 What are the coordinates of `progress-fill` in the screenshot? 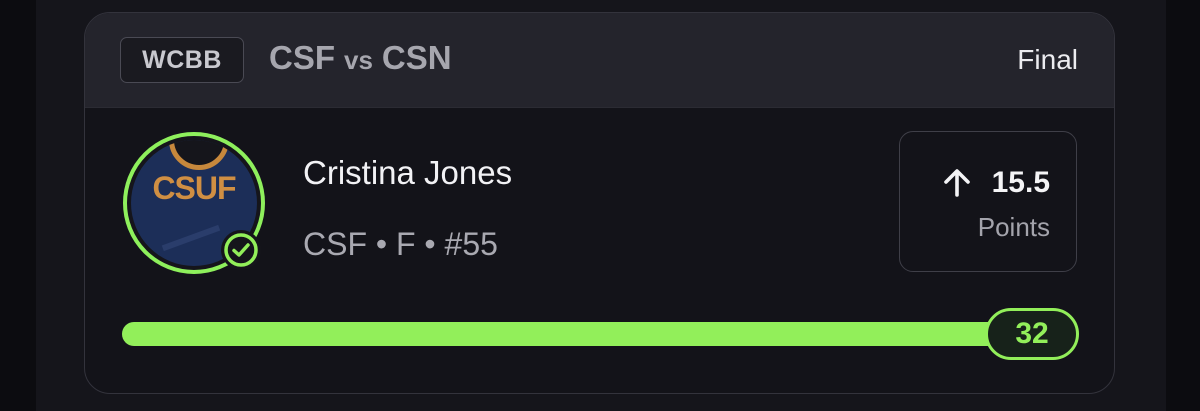 It's located at (582, 334).